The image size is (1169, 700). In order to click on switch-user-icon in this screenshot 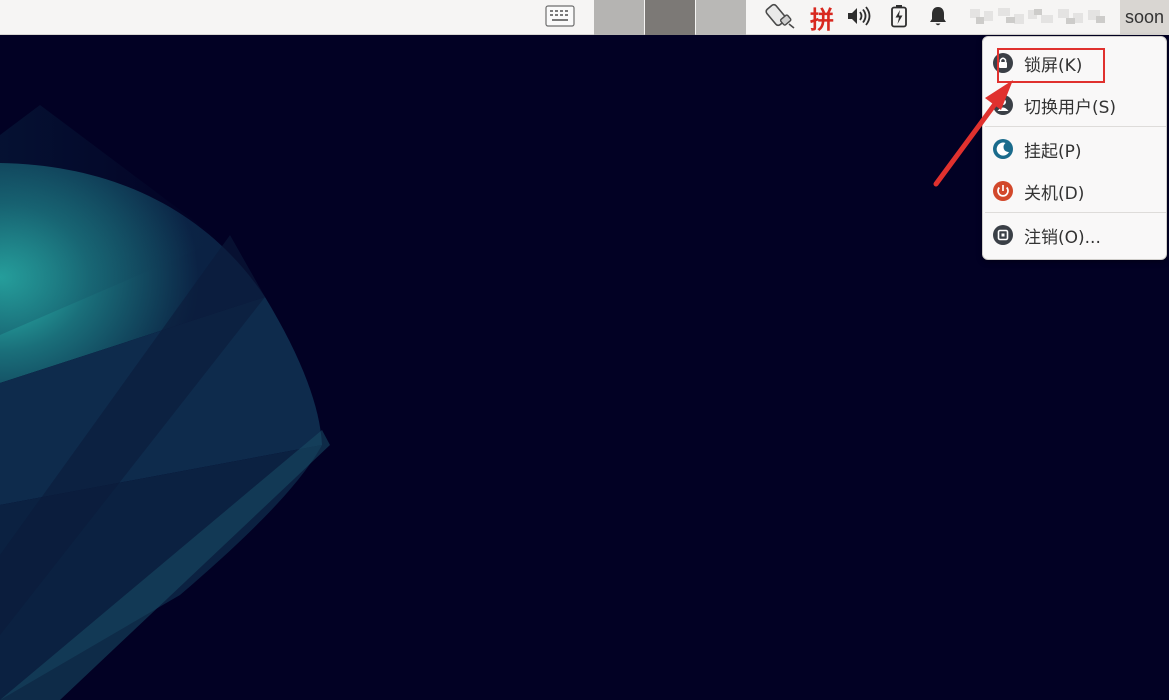, I will do `click(1003, 105)`.